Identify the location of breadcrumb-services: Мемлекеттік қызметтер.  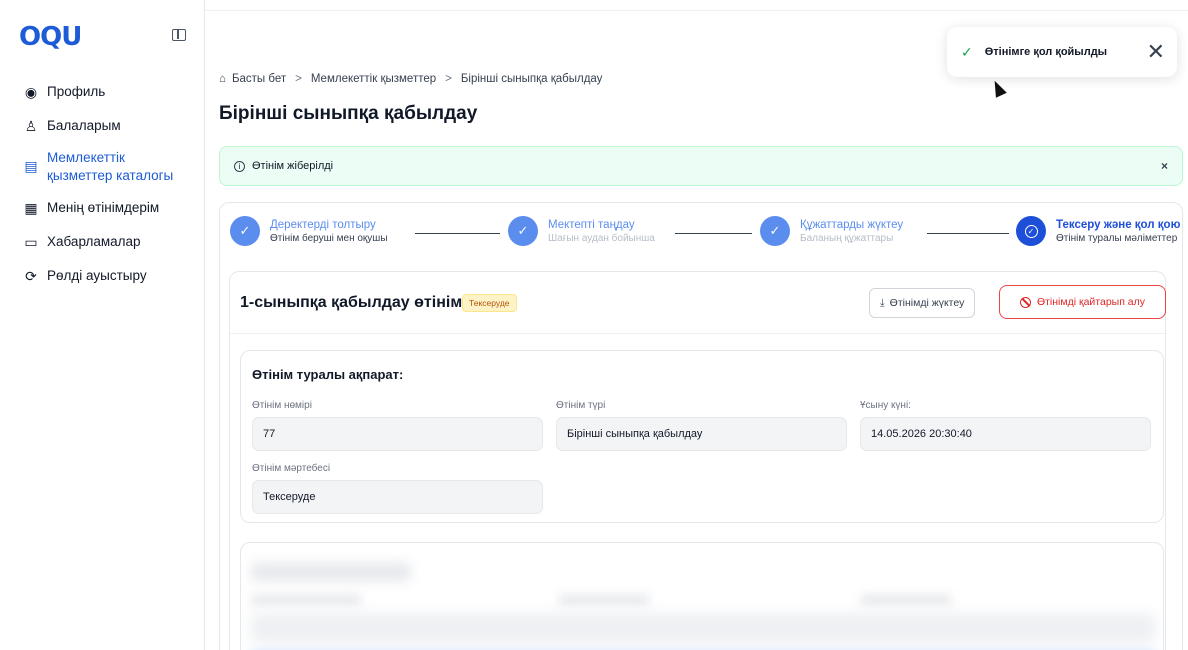
(373, 79).